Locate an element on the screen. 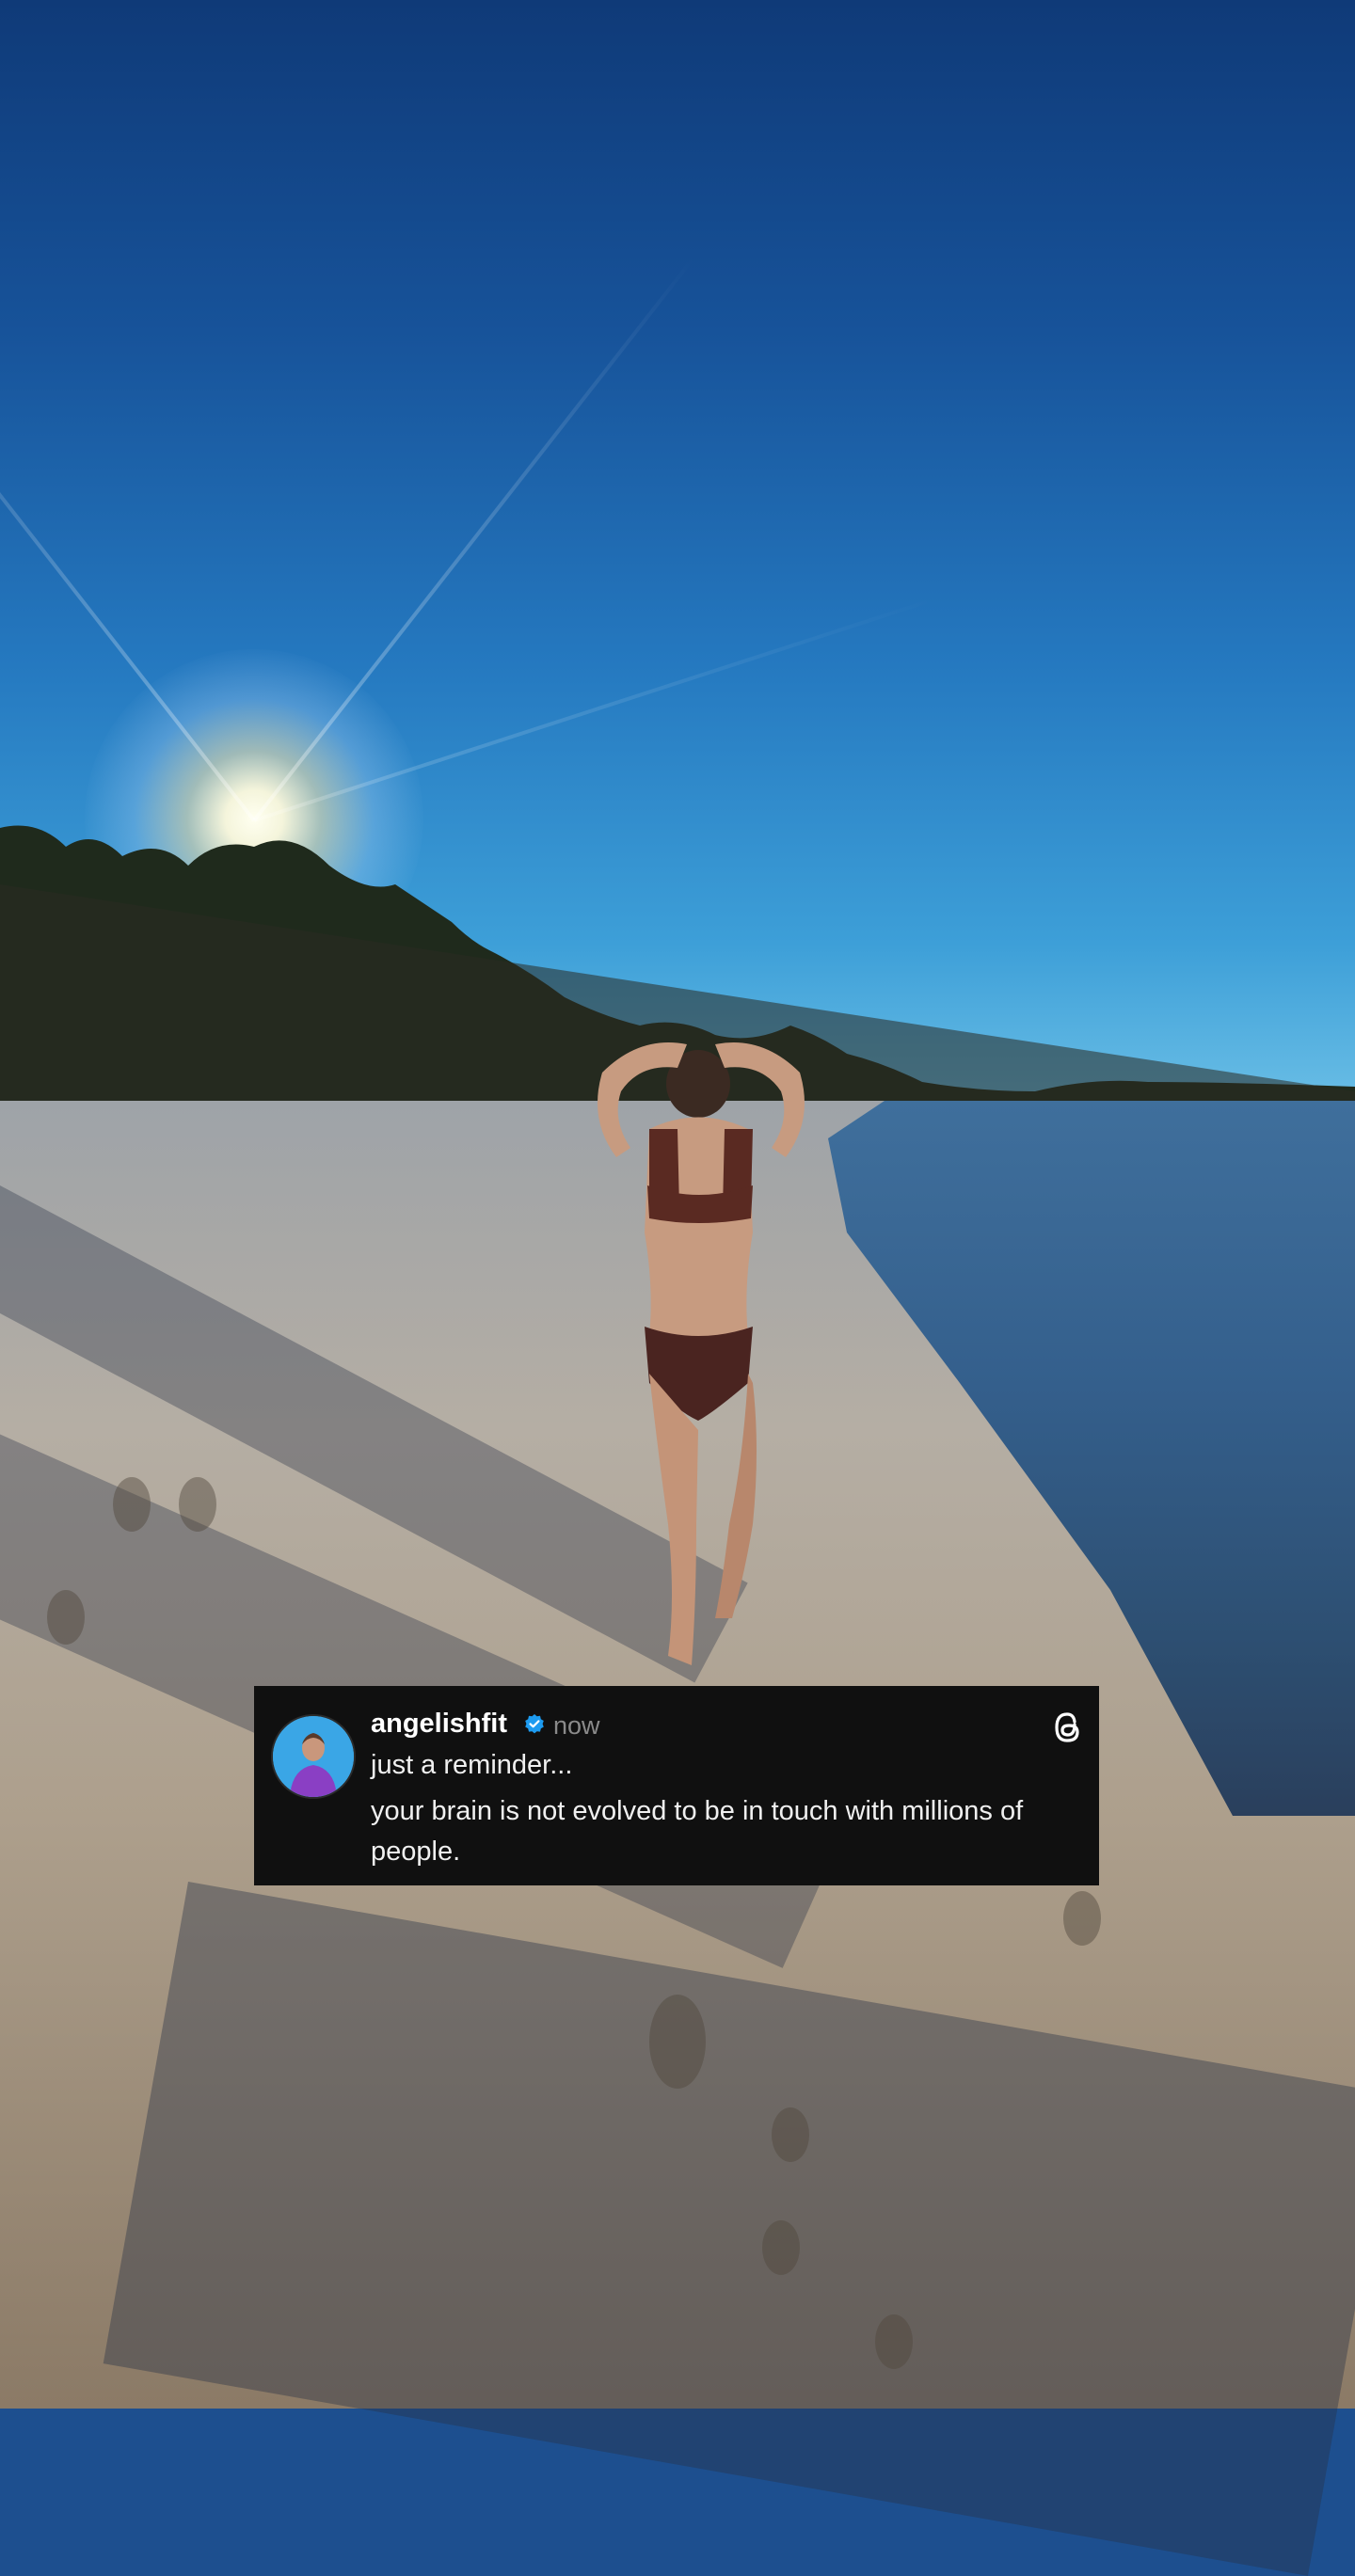 The height and width of the screenshot is (2576, 1355). verified-badge-icon is located at coordinates (534, 1724).